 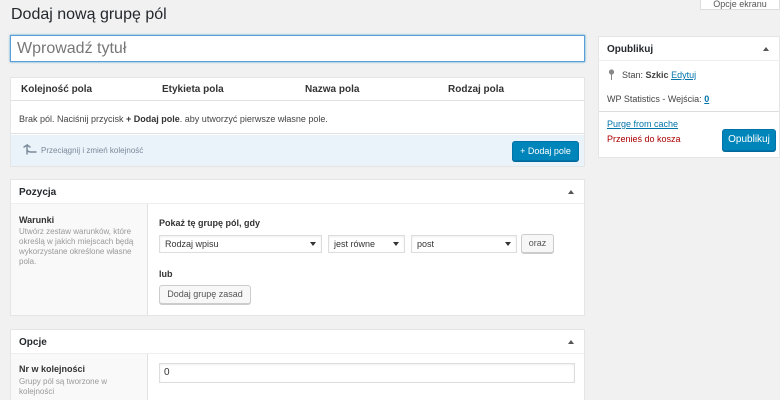 I want to click on move-to-trash-link: Przenieś do kosza, so click(x=644, y=139).